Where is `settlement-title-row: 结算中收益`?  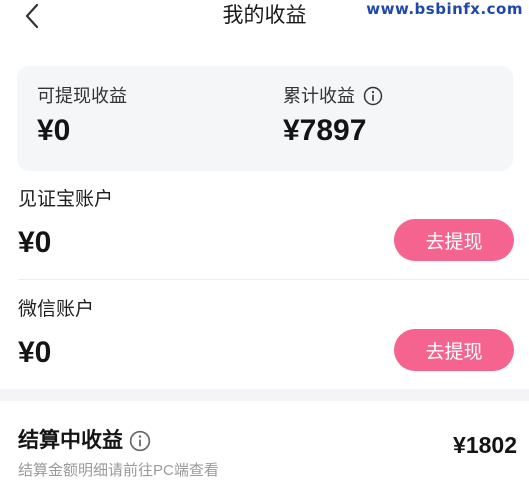
settlement-title-row: 结算中收益 is located at coordinates (84, 441).